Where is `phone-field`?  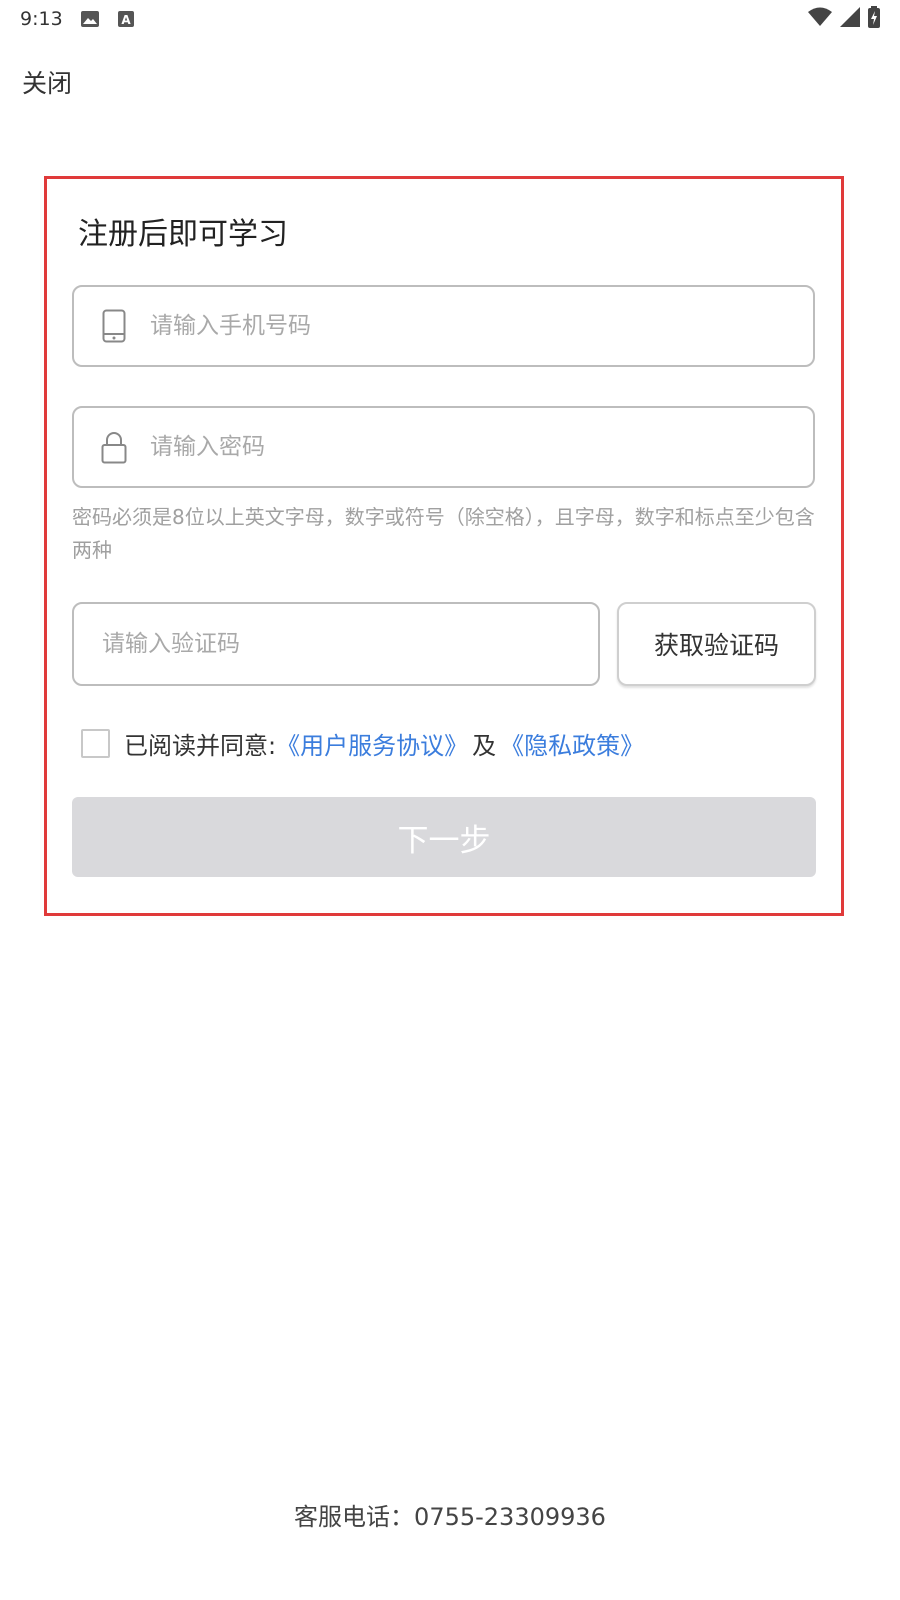
phone-field is located at coordinates (443, 326).